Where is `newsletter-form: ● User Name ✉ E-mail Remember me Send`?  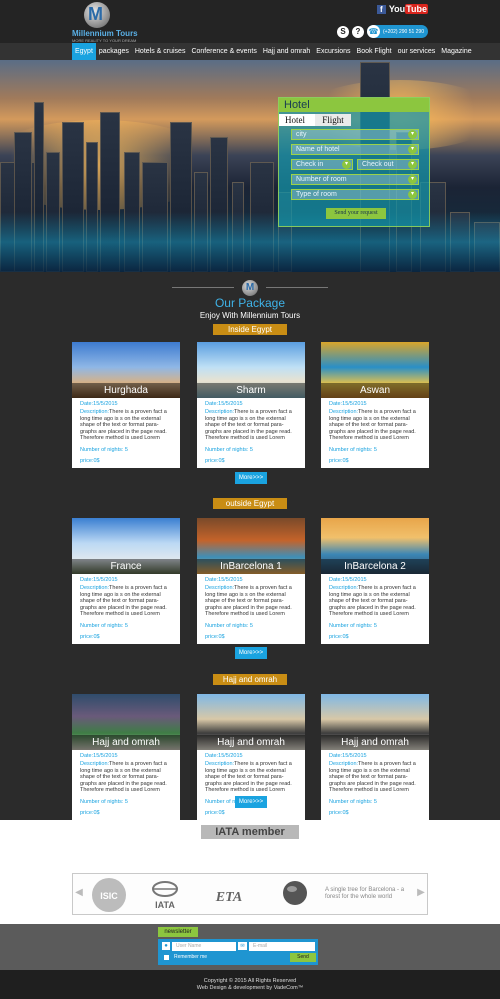 newsletter-form: ● User Name ✉ E-mail Remember me Send is located at coordinates (238, 952).